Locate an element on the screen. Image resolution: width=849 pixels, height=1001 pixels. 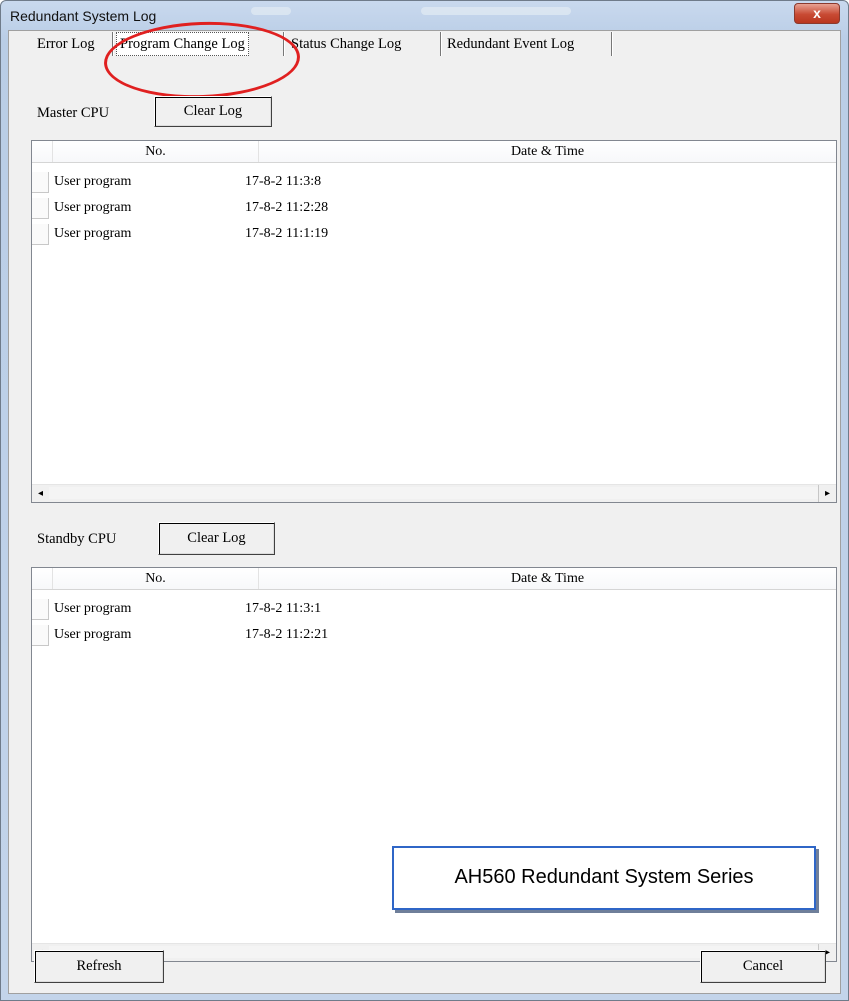
cancel-button: Cancel is located at coordinates (763, 966).